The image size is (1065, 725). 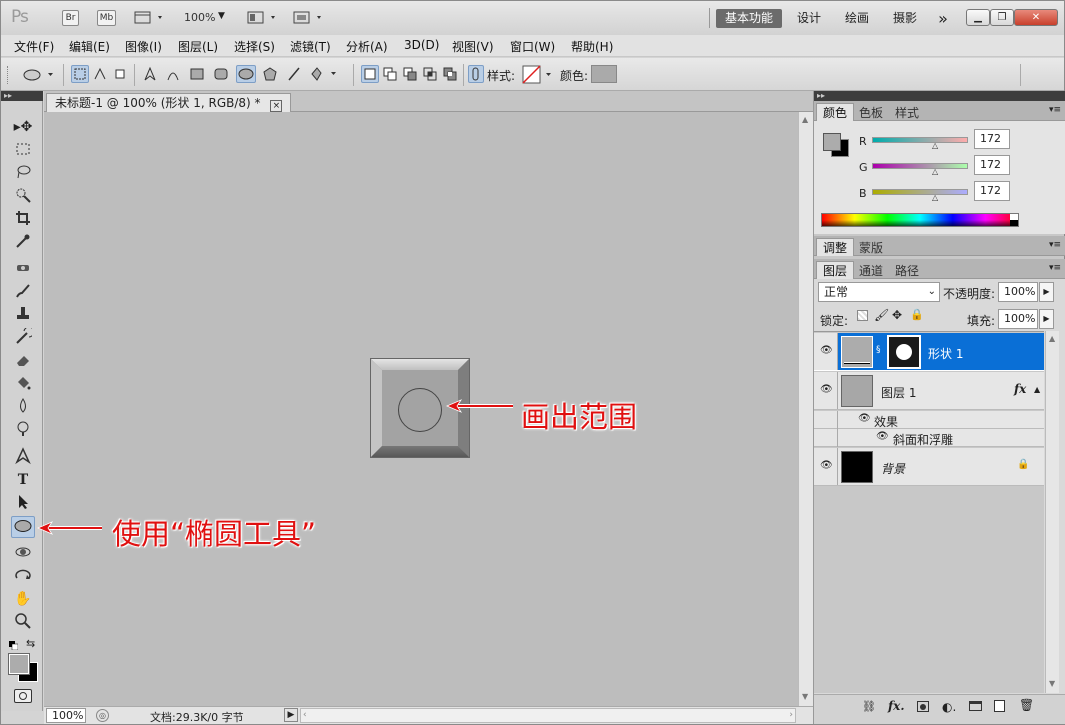 I want to click on path-selection-tool-icon, so click(x=23, y=503).